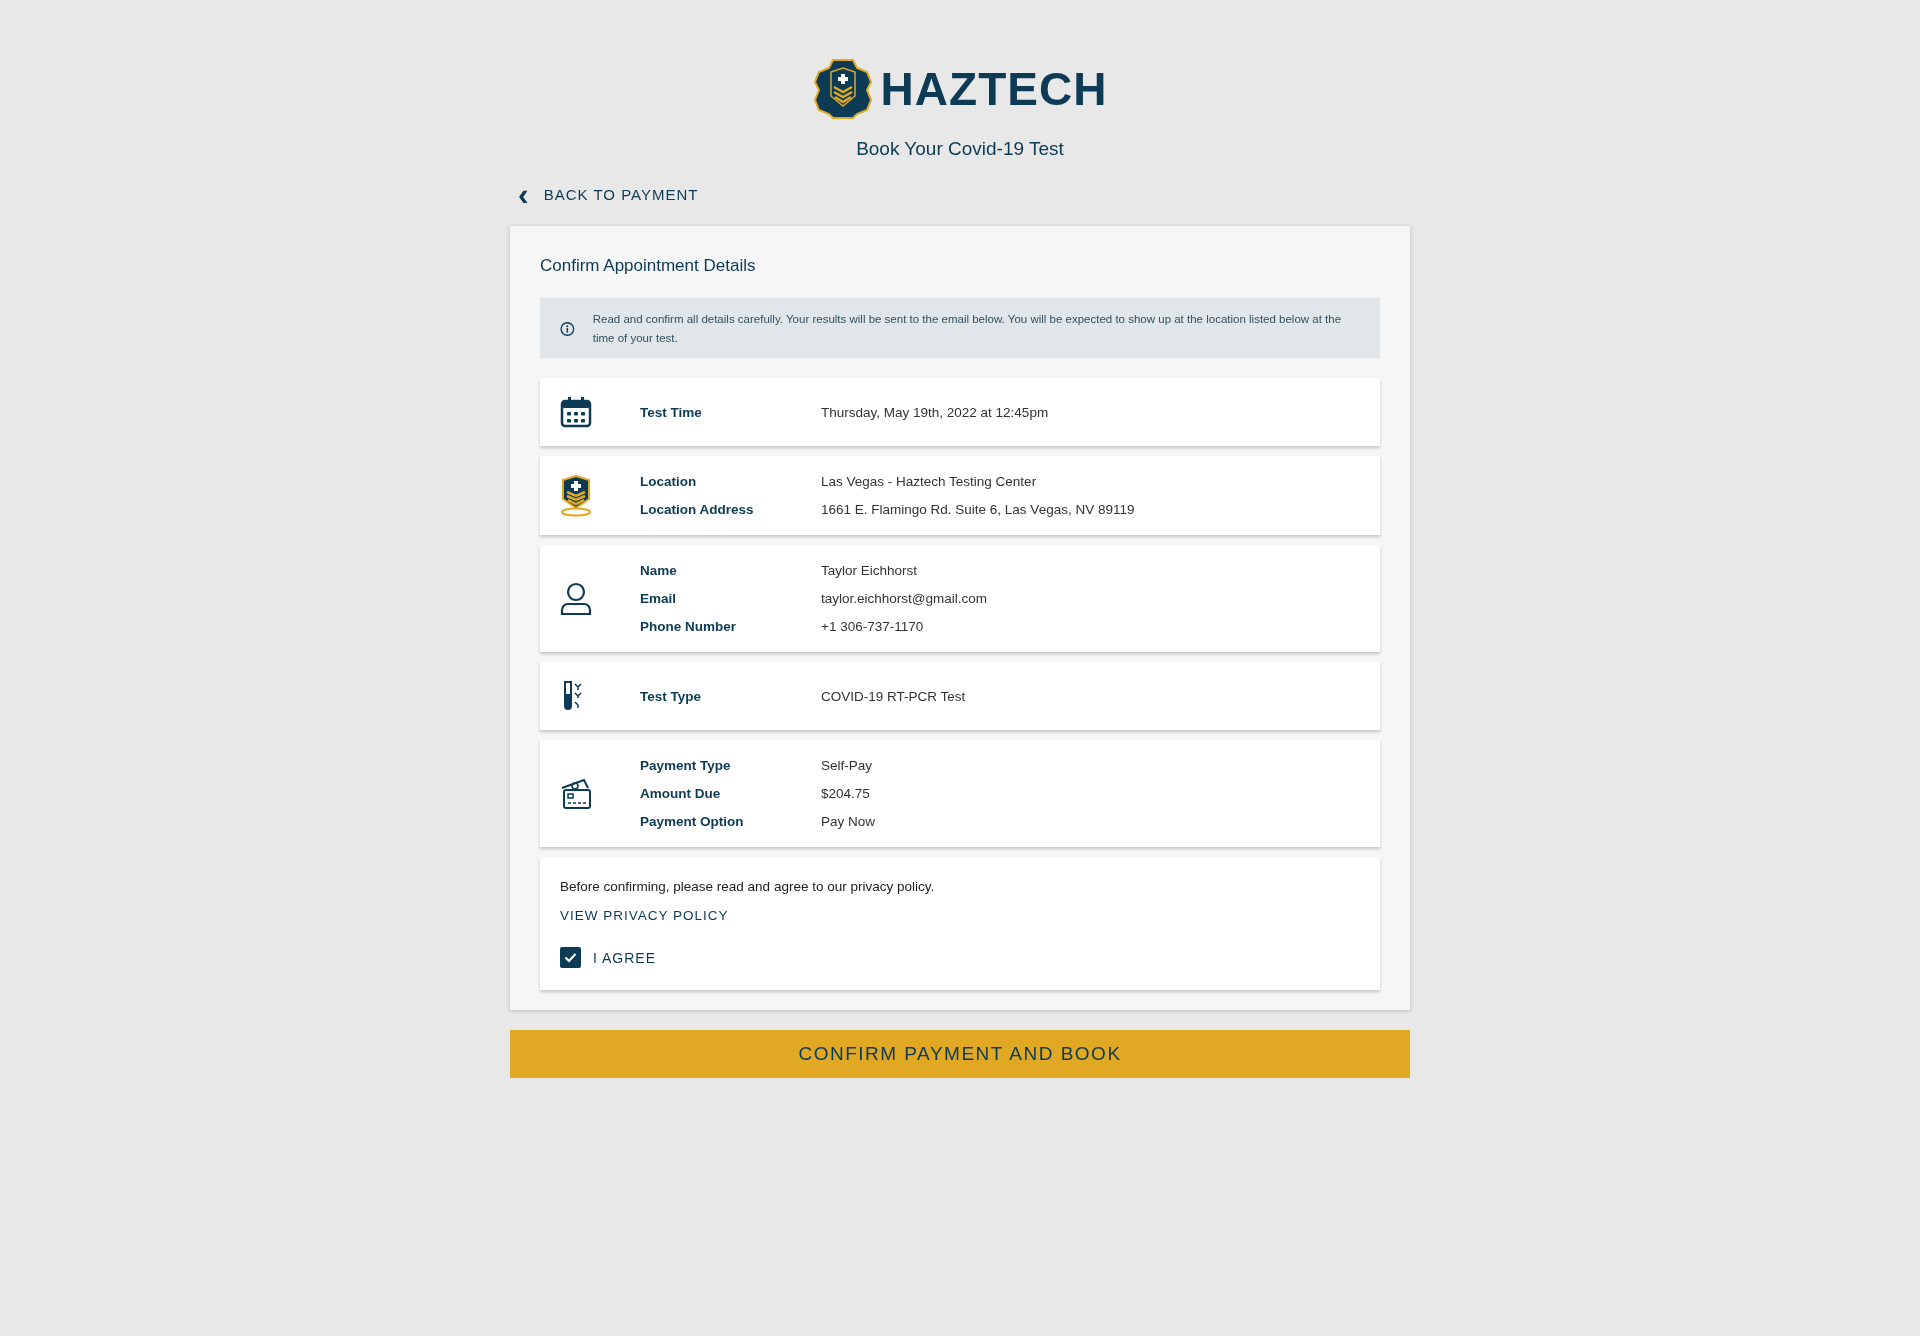 This screenshot has width=1920, height=1336. Describe the element at coordinates (935, 412) in the screenshot. I see `field-value: Thursday, May 19th, 2022 at 12:45pm` at that location.